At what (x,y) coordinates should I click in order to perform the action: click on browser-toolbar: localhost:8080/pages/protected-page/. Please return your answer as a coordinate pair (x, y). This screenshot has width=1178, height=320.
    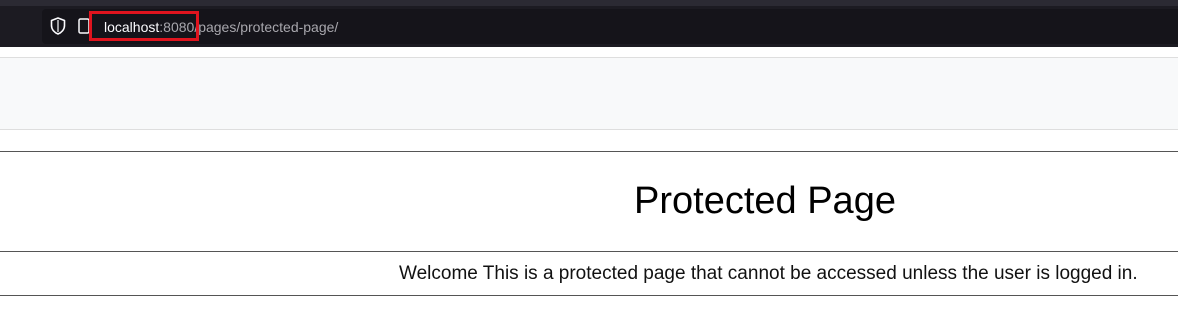
    Looking at the image, I should click on (589, 23).